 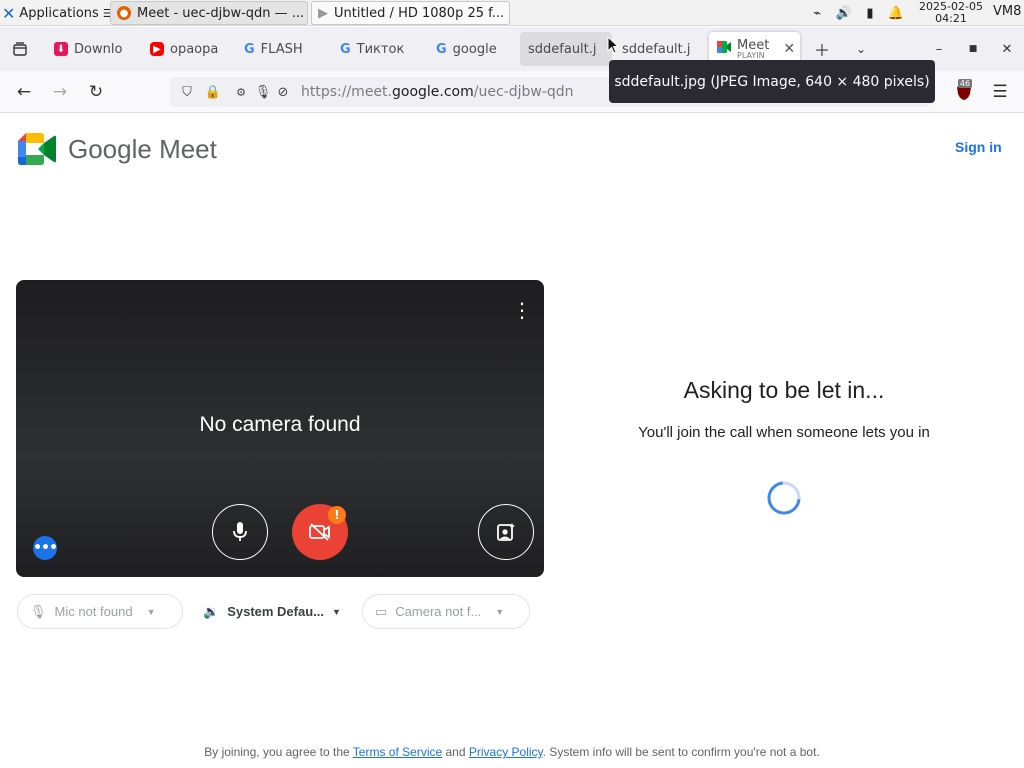 I want to click on footer-prefix: By joining, you agree to the, so click(x=278, y=752).